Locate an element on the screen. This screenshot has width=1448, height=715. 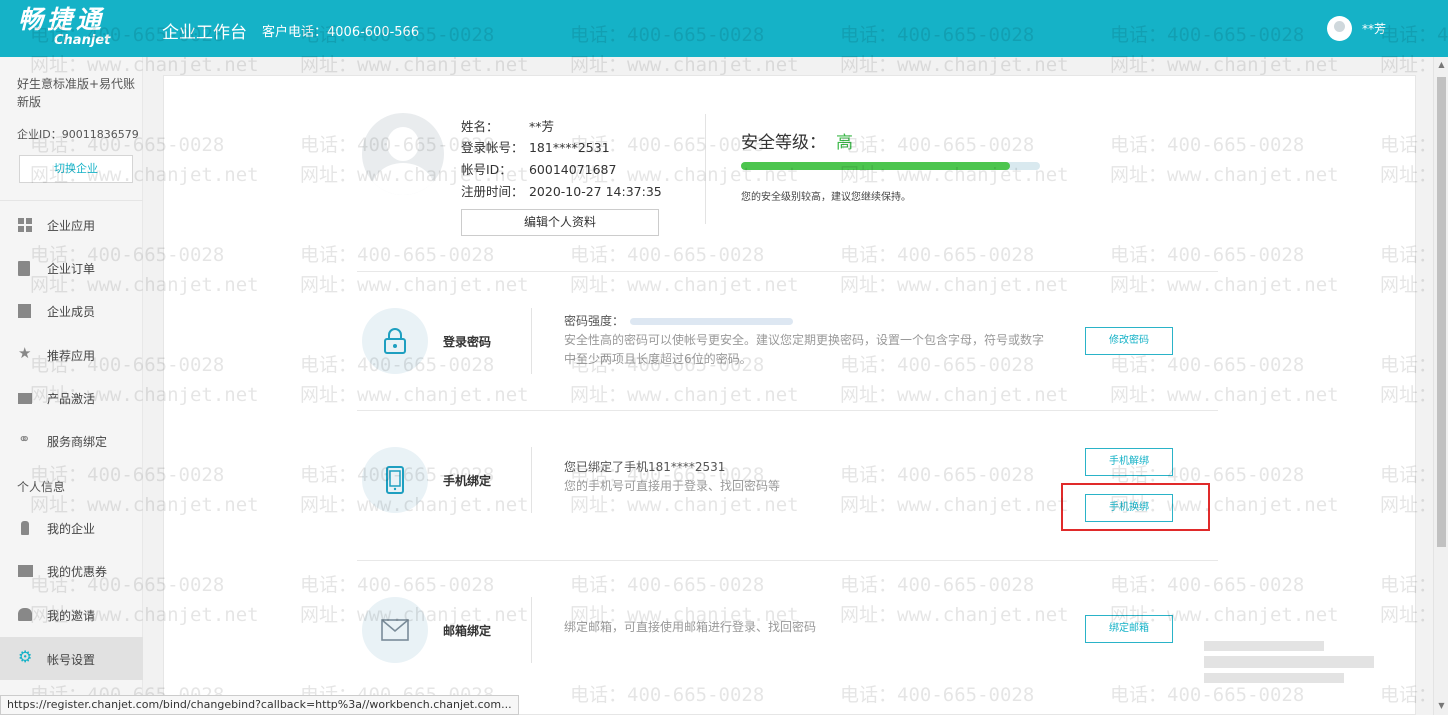
profile-reg-label: 注册时间： is located at coordinates (492, 191).